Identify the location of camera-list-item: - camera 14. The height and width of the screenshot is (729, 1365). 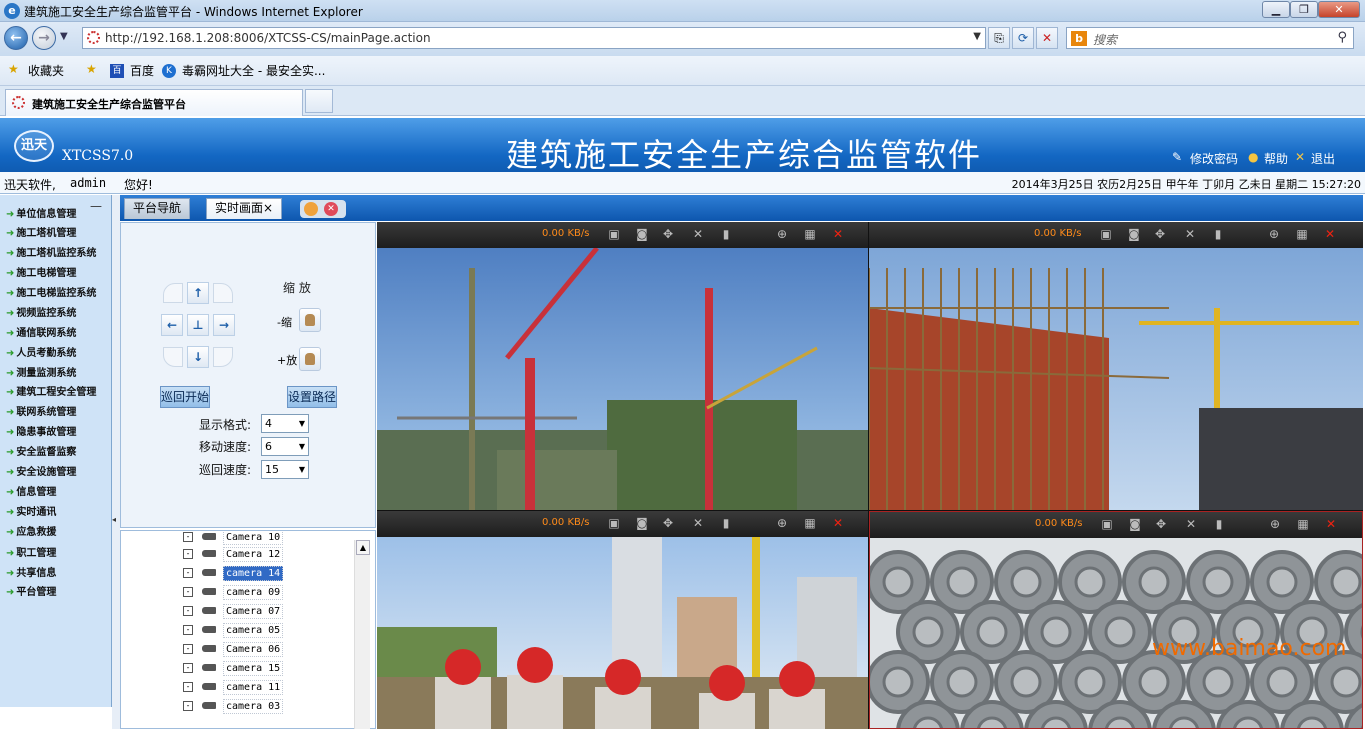
(273, 573).